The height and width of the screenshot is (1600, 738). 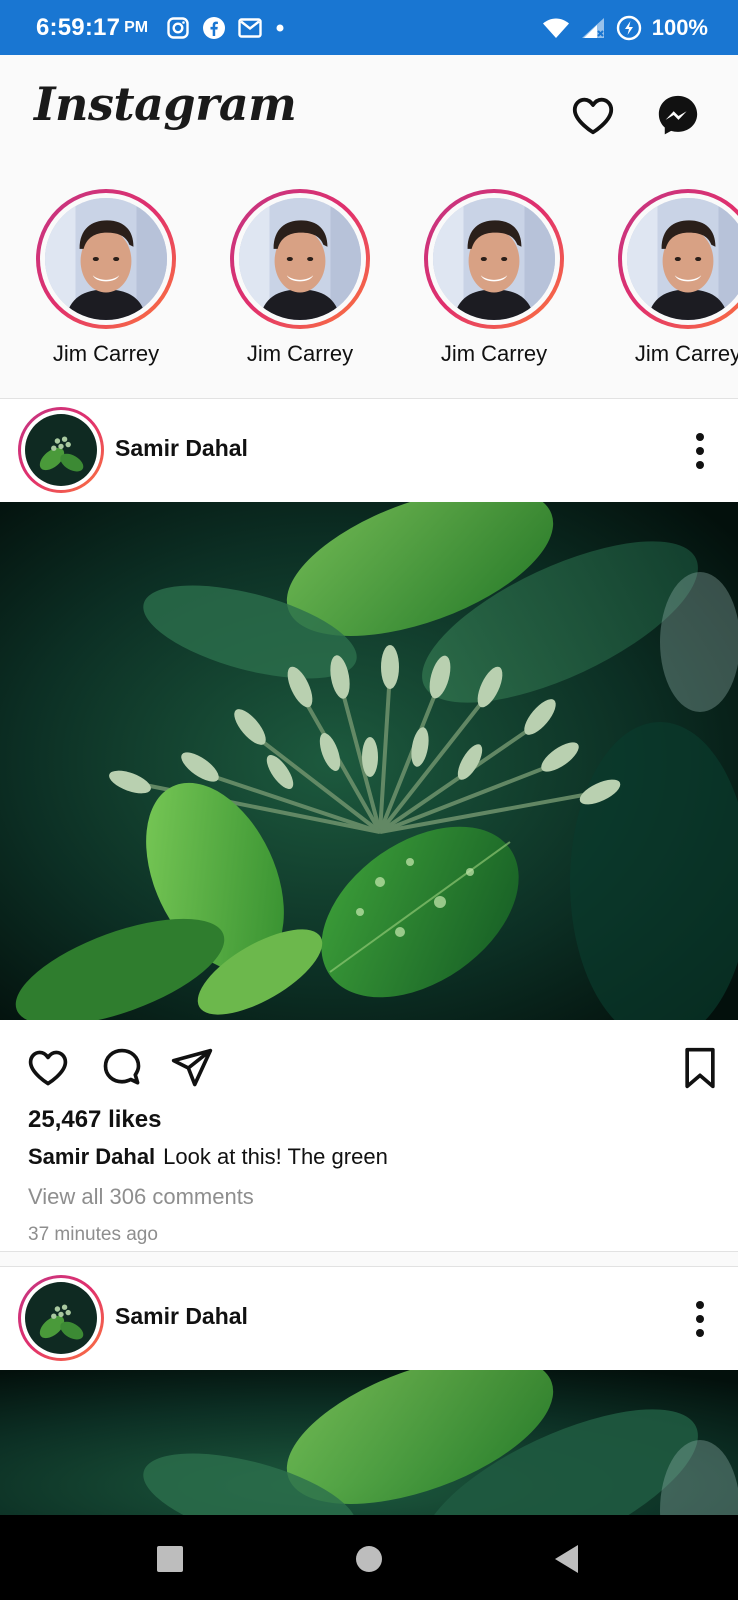 I want to click on post-image, so click(x=369, y=1442).